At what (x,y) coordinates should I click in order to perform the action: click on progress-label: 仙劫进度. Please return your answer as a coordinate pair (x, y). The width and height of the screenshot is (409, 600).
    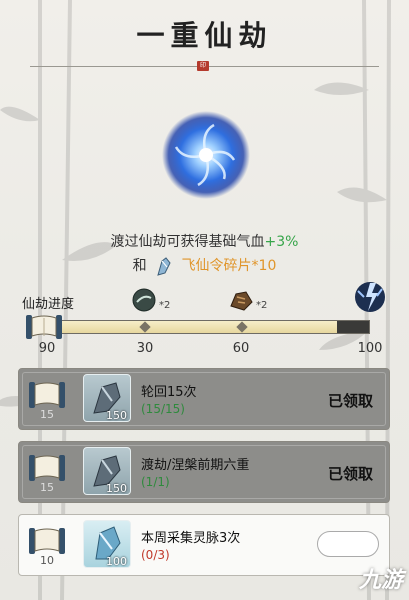
    Looking at the image, I should click on (48, 304).